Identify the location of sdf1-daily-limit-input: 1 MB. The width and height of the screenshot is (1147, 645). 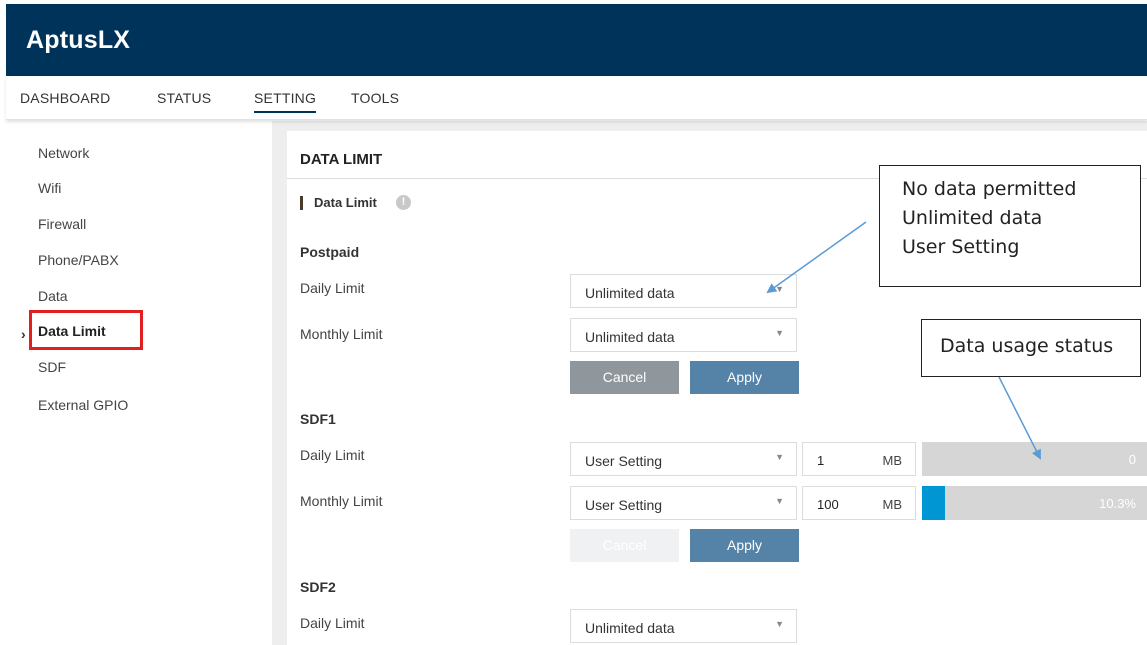
(859, 459).